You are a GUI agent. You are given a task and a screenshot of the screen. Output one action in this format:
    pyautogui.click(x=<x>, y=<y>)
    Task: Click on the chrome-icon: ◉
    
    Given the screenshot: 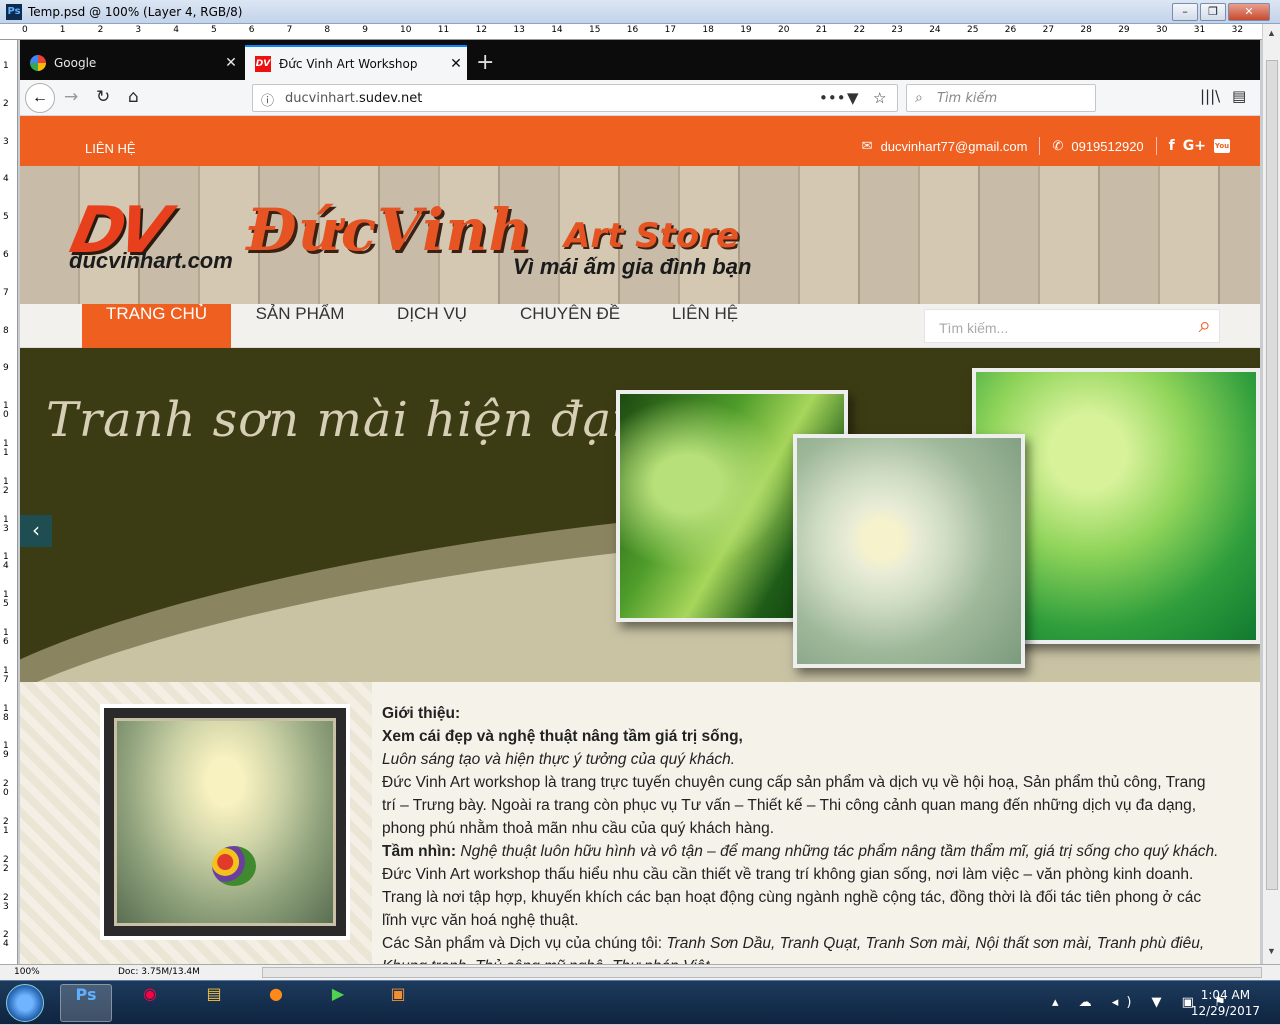 What is the action you would take?
    pyautogui.click(x=150, y=1003)
    